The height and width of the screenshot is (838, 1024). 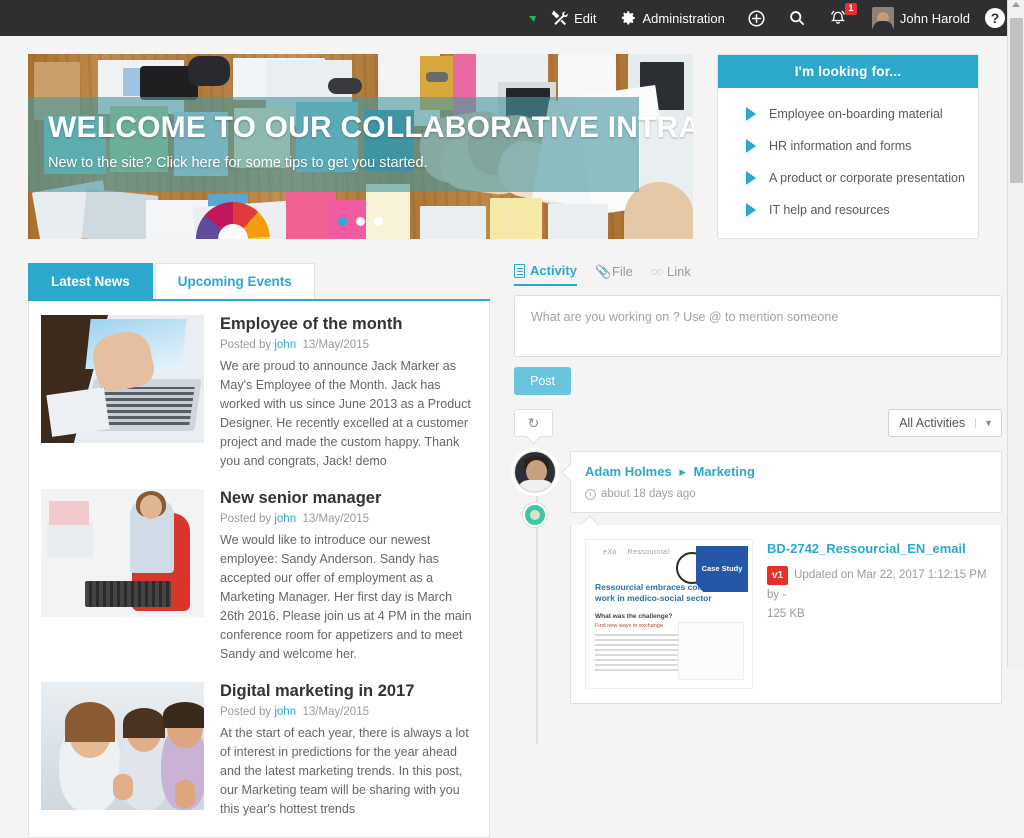 What do you see at coordinates (553, 270) in the screenshot?
I see `tab-activity-label: Activity` at bounding box center [553, 270].